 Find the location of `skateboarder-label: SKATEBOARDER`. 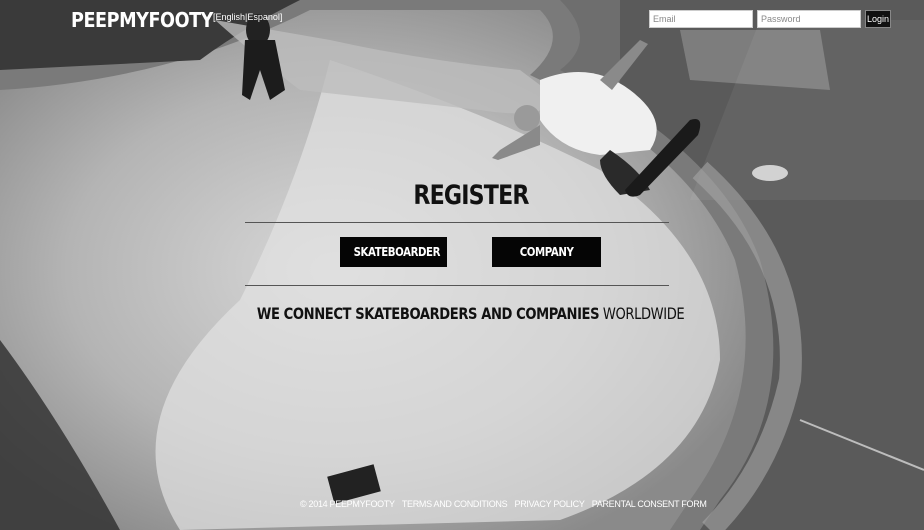

skateboarder-label: SKATEBOARDER is located at coordinates (397, 252).